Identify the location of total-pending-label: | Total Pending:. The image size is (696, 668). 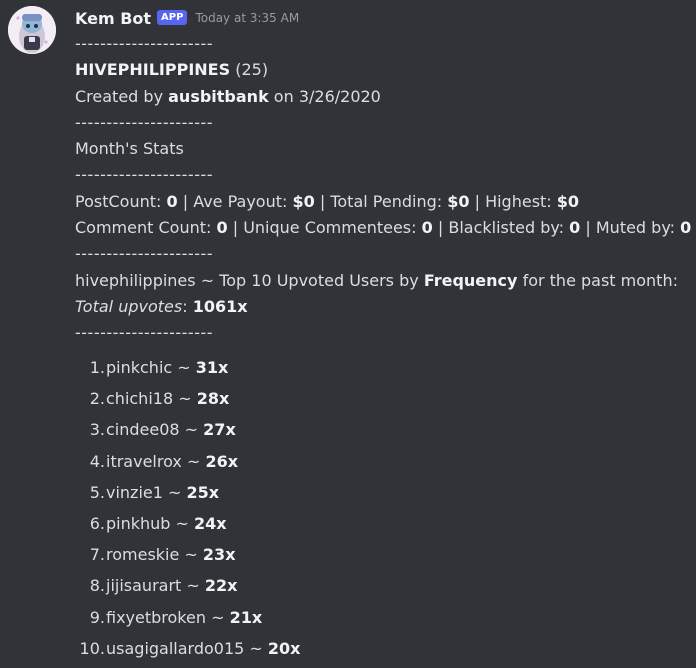
(381, 201).